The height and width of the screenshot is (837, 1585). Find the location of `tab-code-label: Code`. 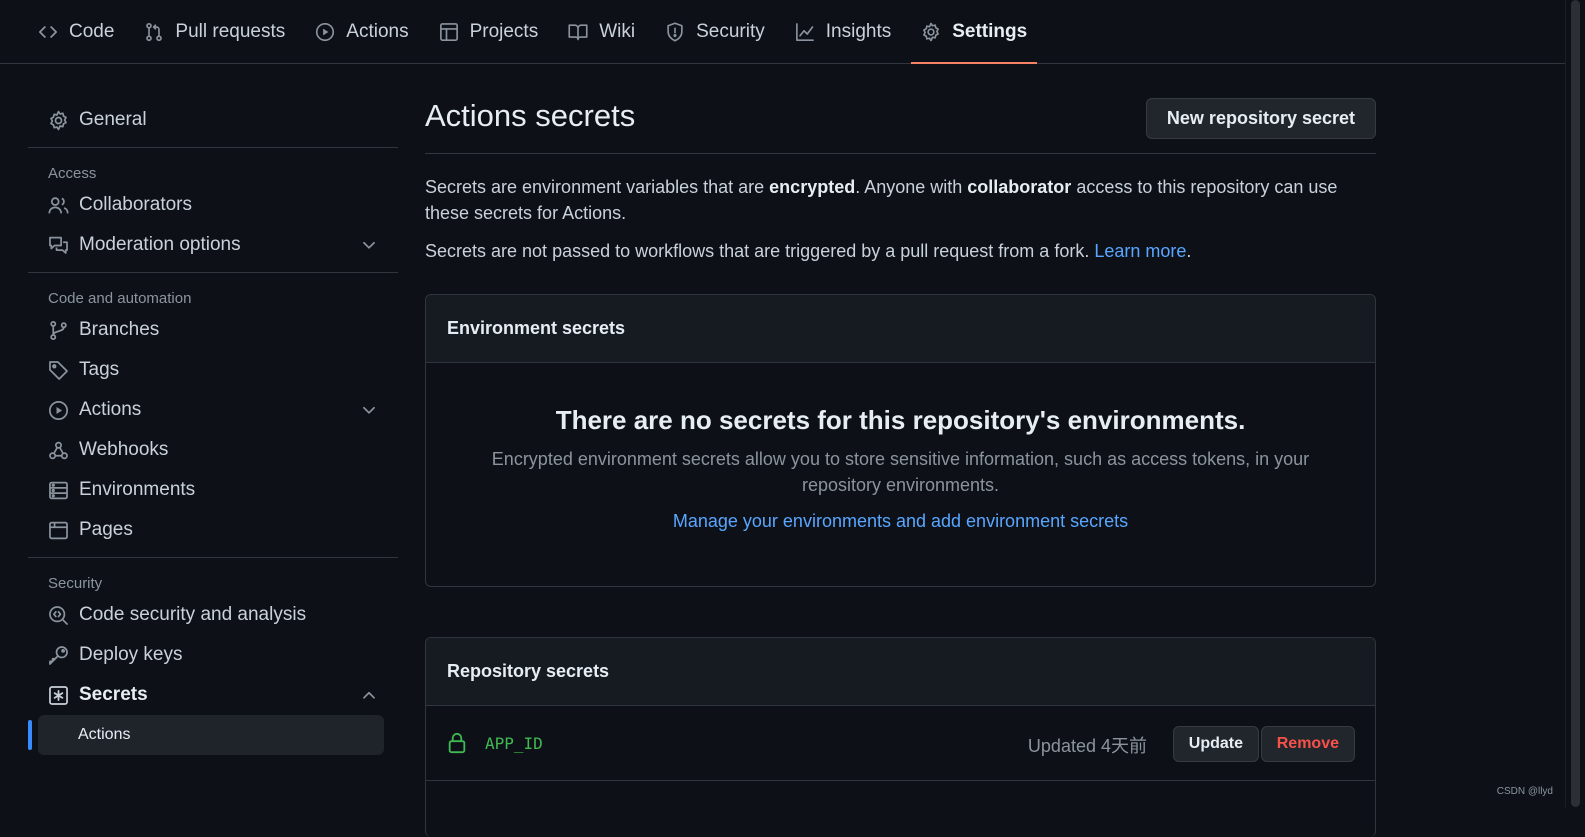

tab-code-label: Code is located at coordinates (91, 32).